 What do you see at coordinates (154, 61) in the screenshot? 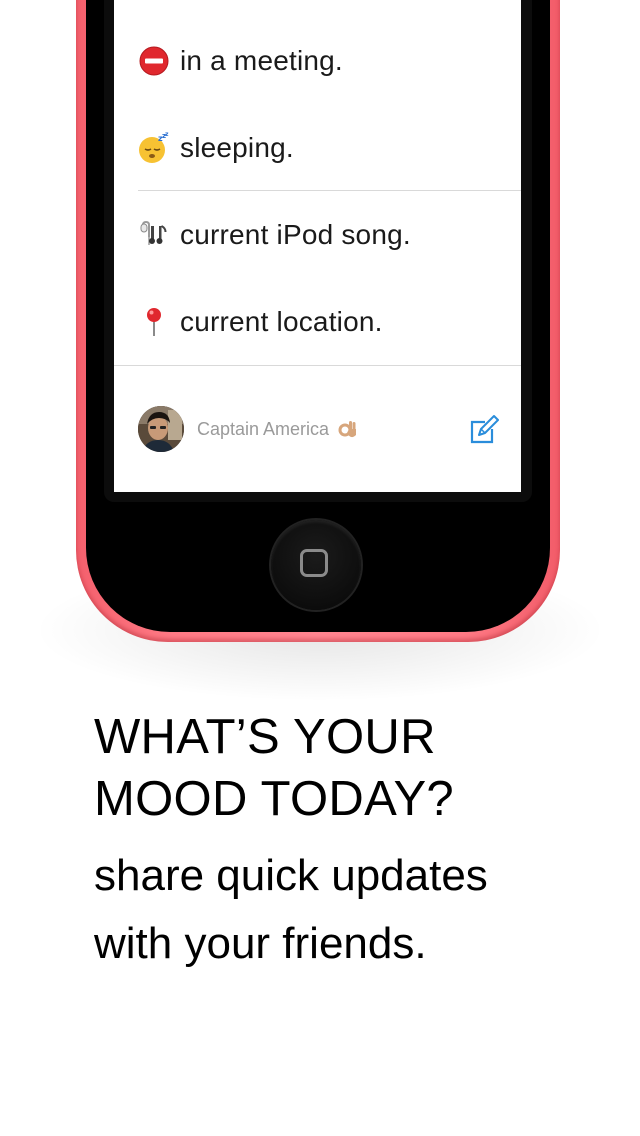
I see `no-entry-icon` at bounding box center [154, 61].